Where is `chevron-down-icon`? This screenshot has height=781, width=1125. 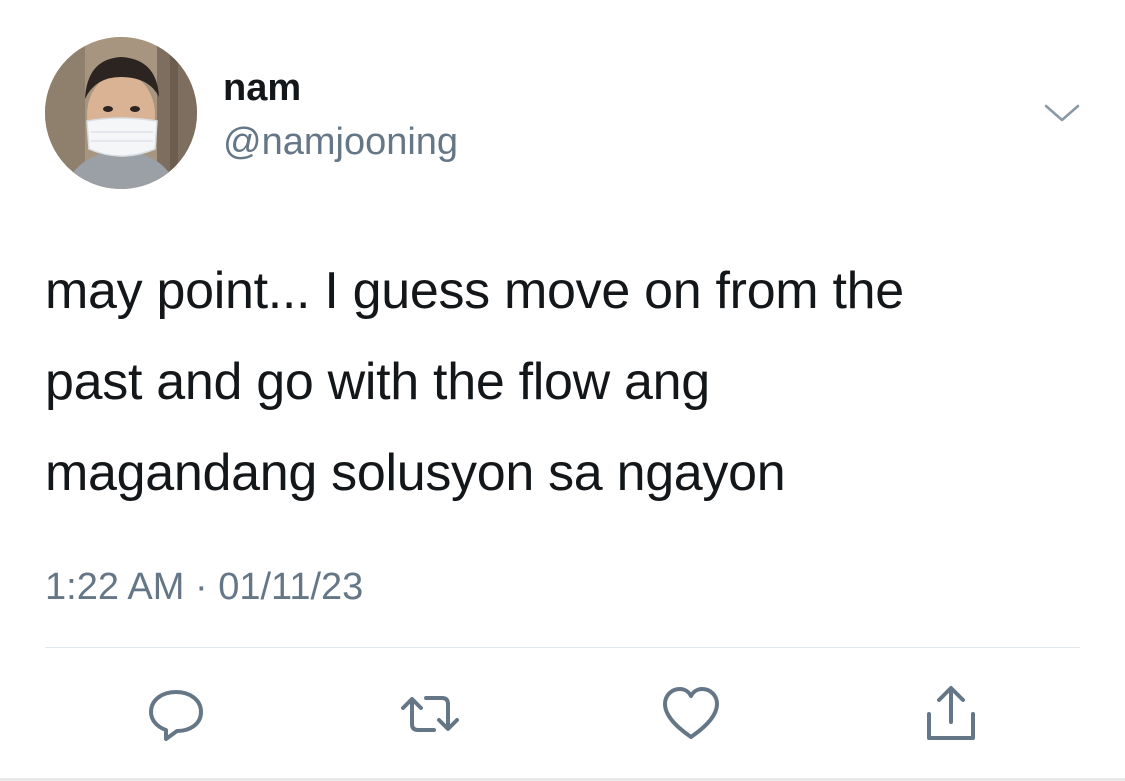
chevron-down-icon is located at coordinates (1062, 114).